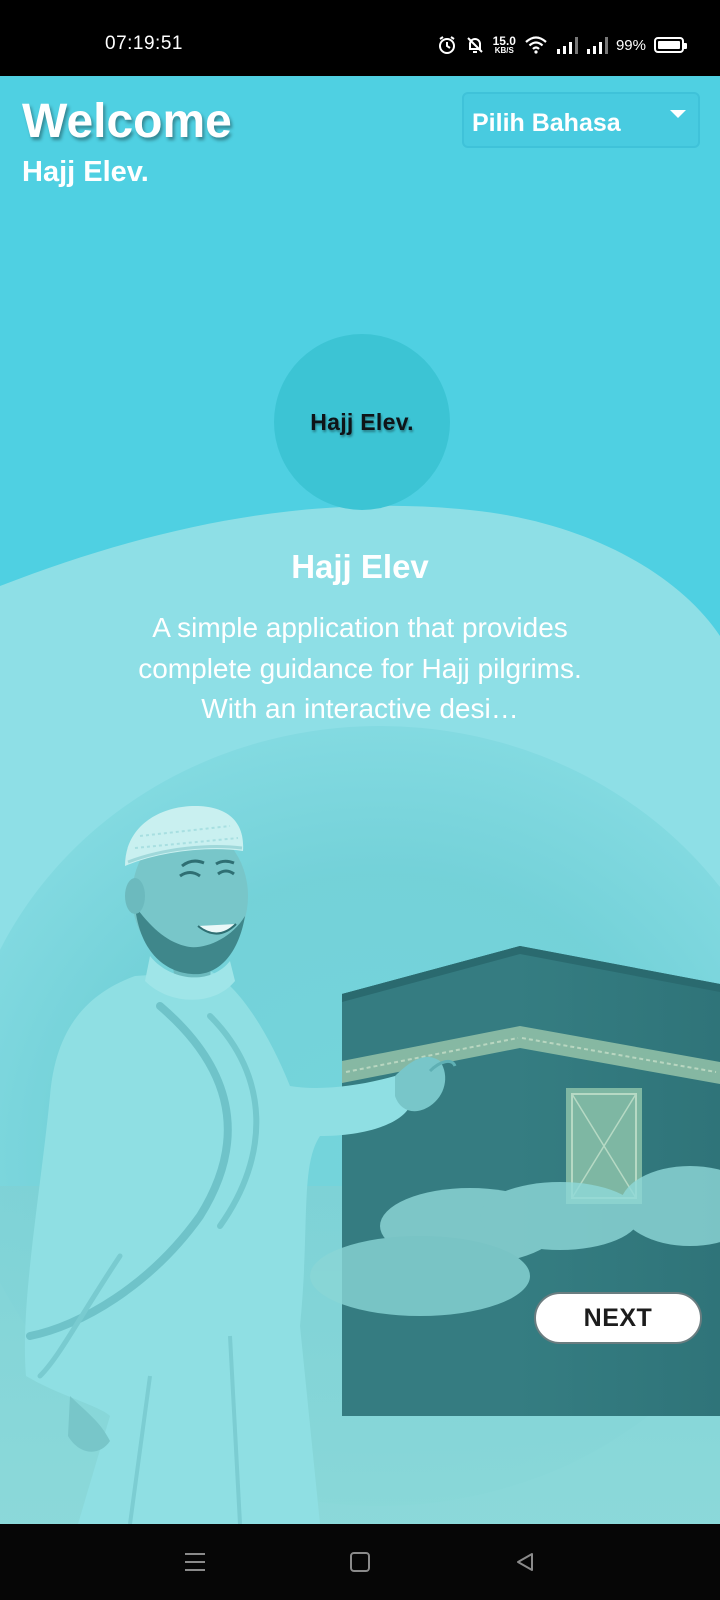 The width and height of the screenshot is (720, 1600). What do you see at coordinates (630, 45) in the screenshot?
I see `battery-percent: 99%` at bounding box center [630, 45].